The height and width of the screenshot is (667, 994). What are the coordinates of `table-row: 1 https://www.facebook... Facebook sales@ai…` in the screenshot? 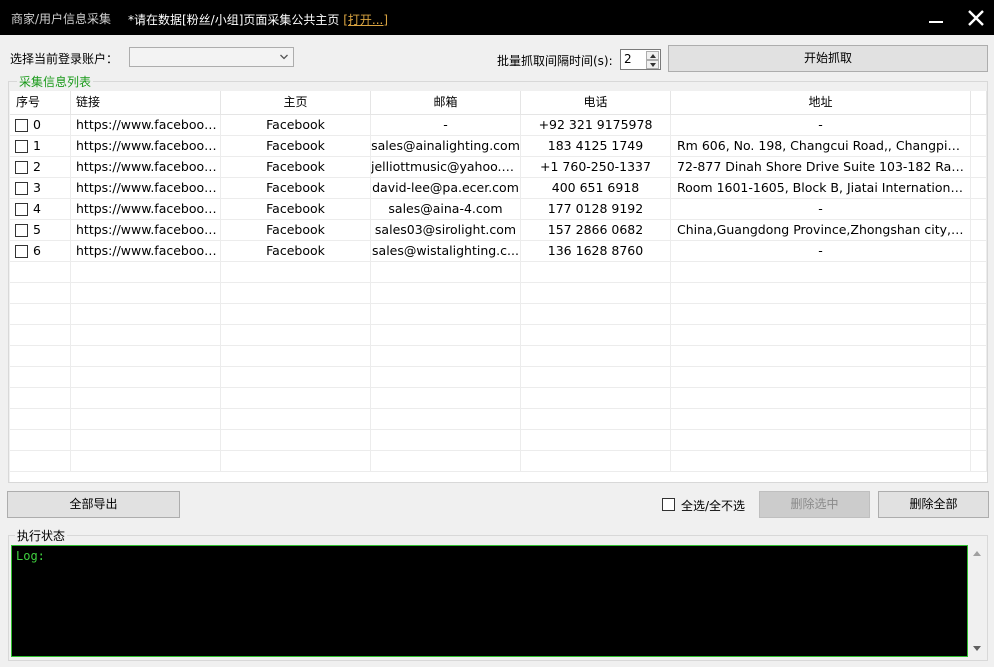 It's located at (498, 146).